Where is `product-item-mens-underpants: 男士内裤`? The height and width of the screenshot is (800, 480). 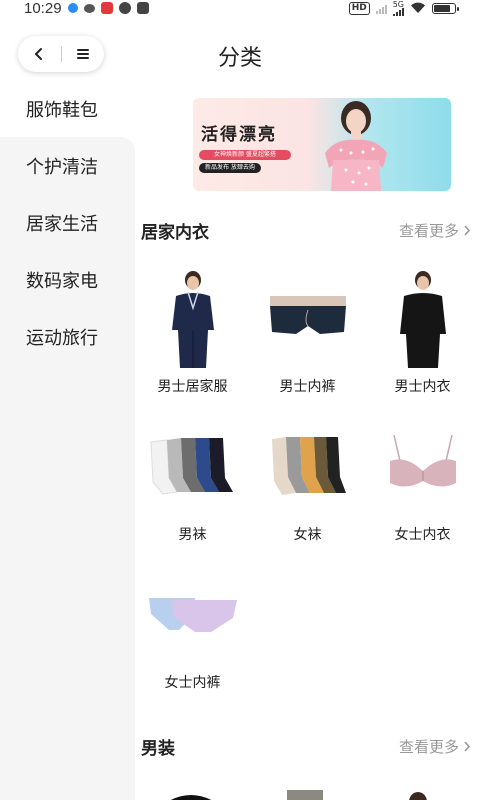
product-item-mens-underpants: 男士内裤 is located at coordinates (307, 338).